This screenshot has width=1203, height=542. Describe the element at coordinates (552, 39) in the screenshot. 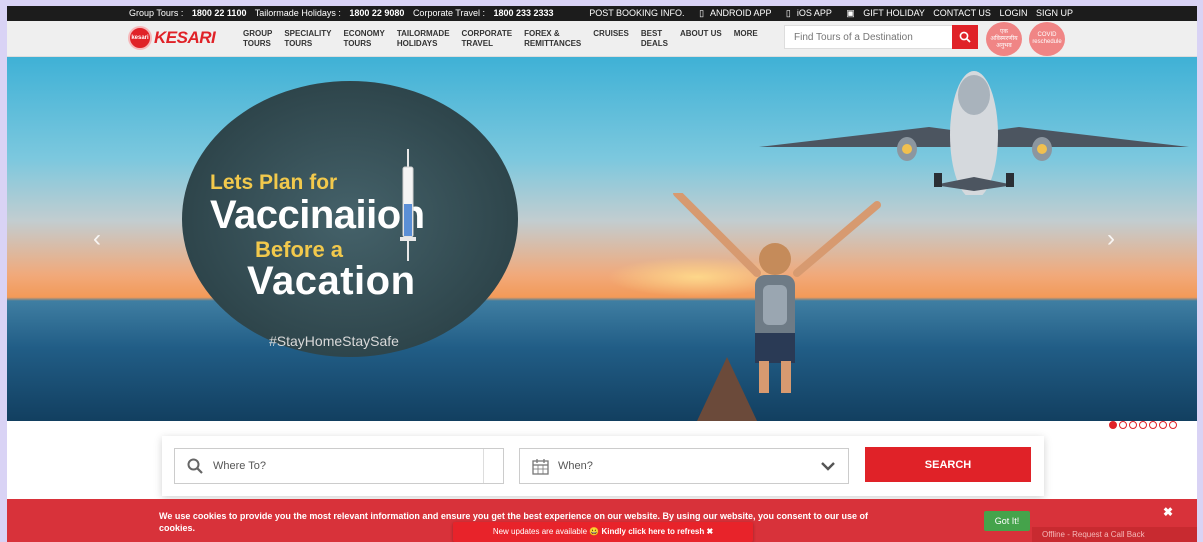

I see `nav-forex-remittances: FOREX & REMITTANCES` at that location.